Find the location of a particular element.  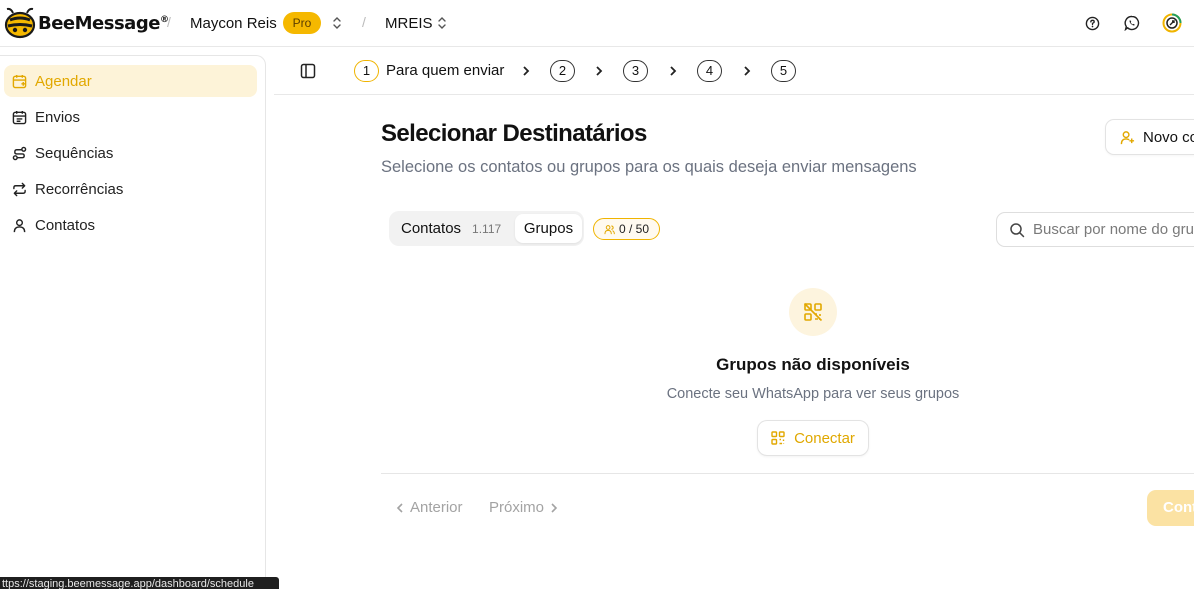

next-button: Próximo is located at coordinates (524, 507).